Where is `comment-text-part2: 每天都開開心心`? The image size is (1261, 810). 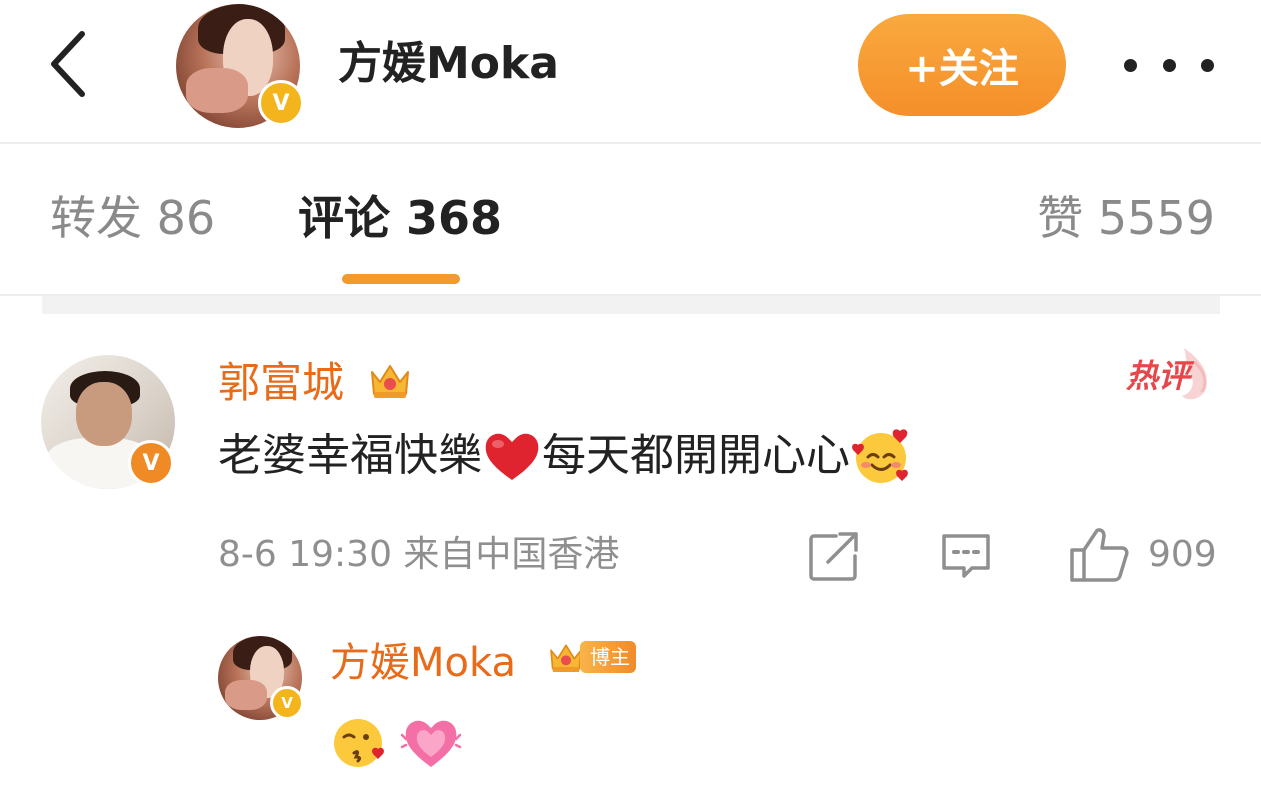
comment-text-part2: 每天都開開心心 is located at coordinates (696, 455).